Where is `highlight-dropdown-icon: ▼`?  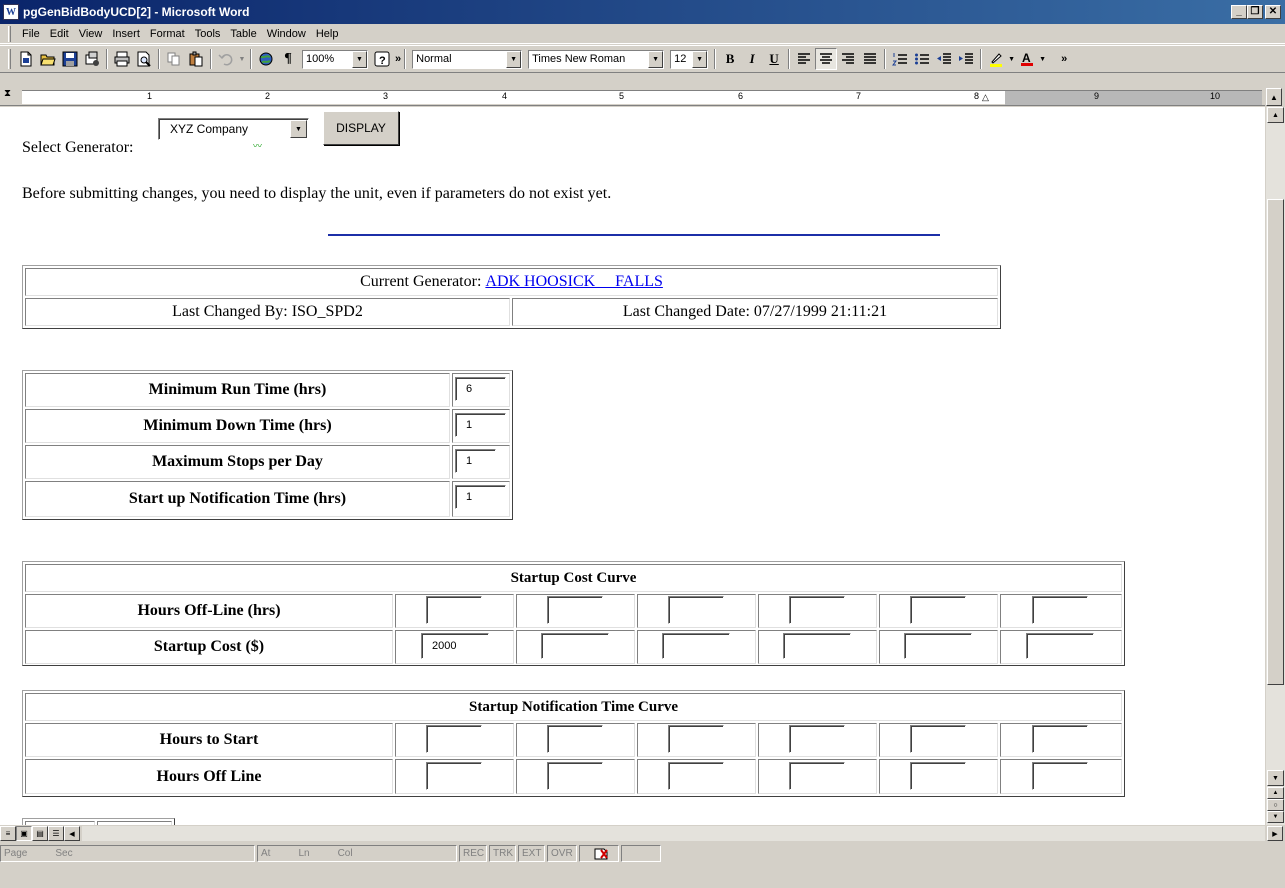
highlight-dropdown-icon: ▼ is located at coordinates (1011, 59).